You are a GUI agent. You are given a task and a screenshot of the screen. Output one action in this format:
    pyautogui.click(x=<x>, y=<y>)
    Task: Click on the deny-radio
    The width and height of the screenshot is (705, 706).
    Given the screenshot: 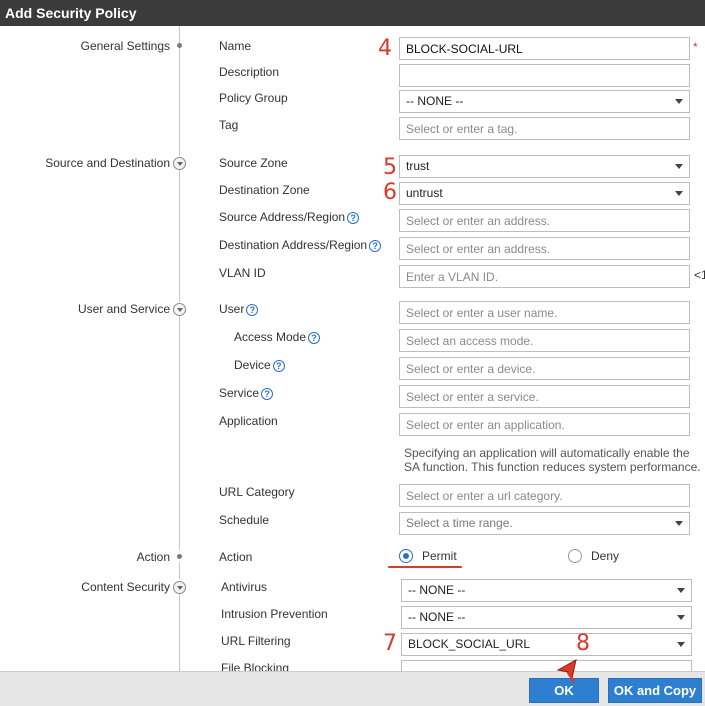 What is the action you would take?
    pyautogui.click(x=575, y=556)
    